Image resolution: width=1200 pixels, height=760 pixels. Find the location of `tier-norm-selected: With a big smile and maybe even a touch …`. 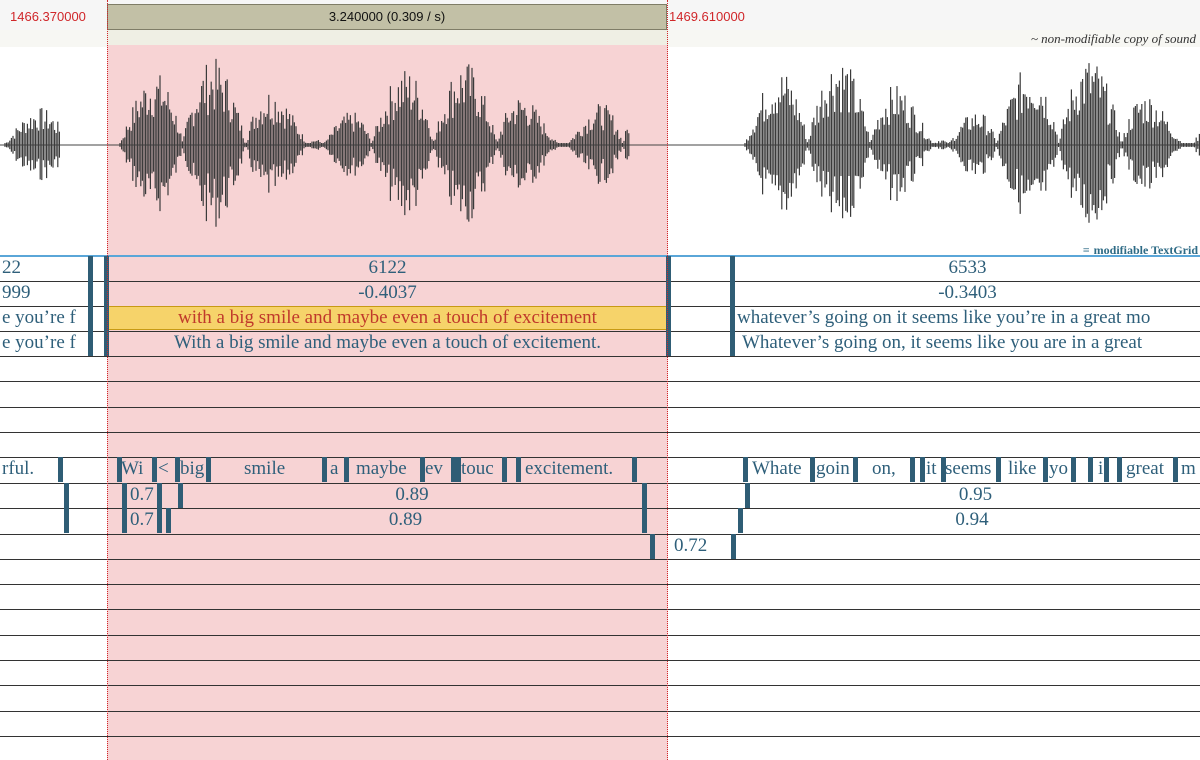

tier-norm-selected: With a big smile and maybe even a touch … is located at coordinates (387, 343).